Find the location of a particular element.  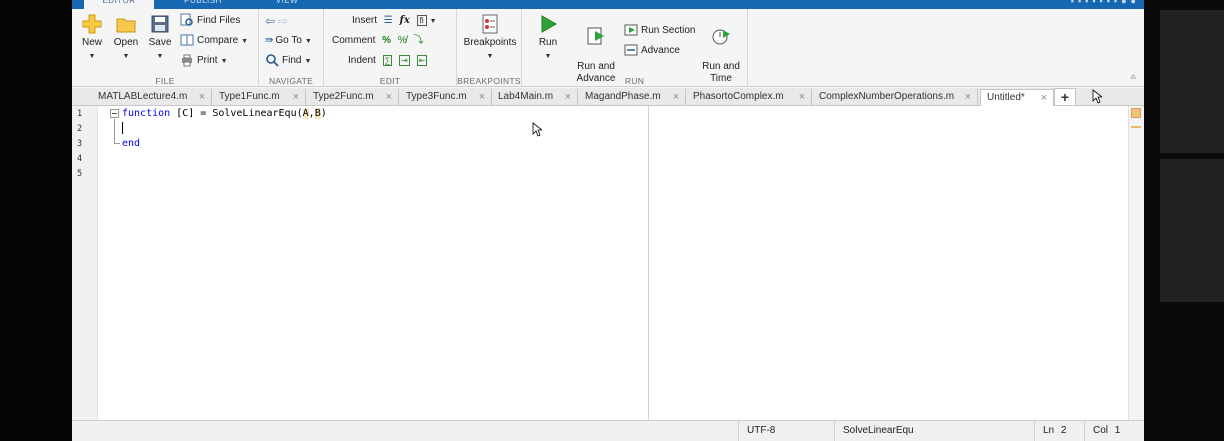

run-and-advance-button: Run and Advance is located at coordinates (596, 49).